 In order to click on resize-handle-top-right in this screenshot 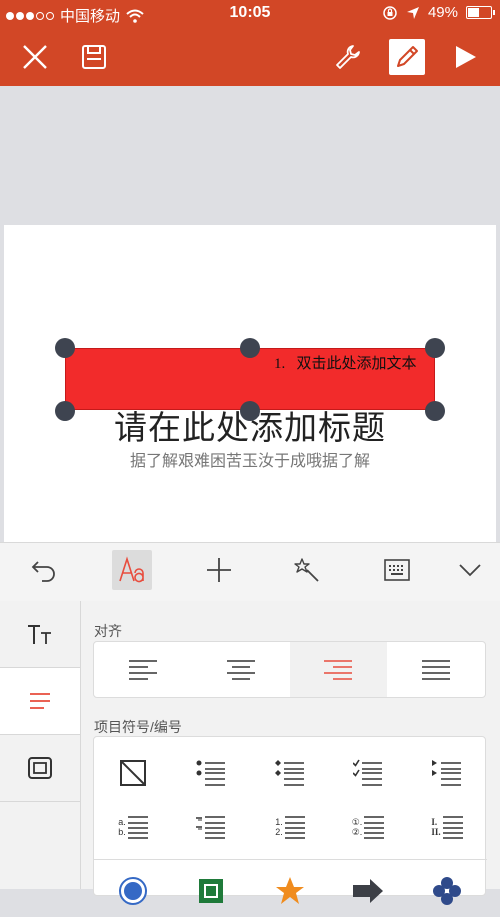, I will do `click(435, 348)`.